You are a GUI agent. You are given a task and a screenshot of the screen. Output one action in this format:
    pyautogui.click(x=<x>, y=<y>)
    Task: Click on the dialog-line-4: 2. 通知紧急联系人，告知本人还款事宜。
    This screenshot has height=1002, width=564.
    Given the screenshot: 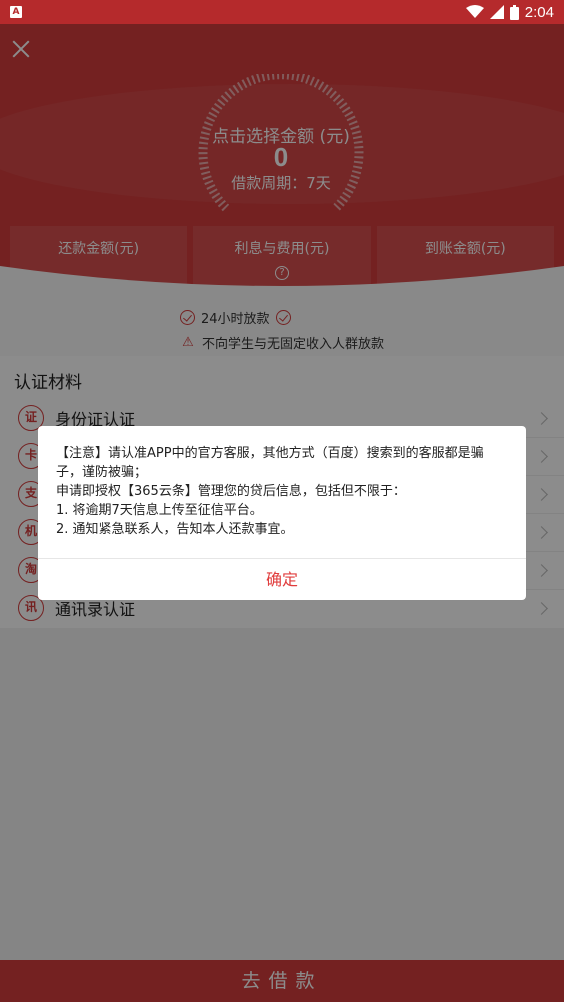 What is the action you would take?
    pyautogui.click(x=175, y=529)
    